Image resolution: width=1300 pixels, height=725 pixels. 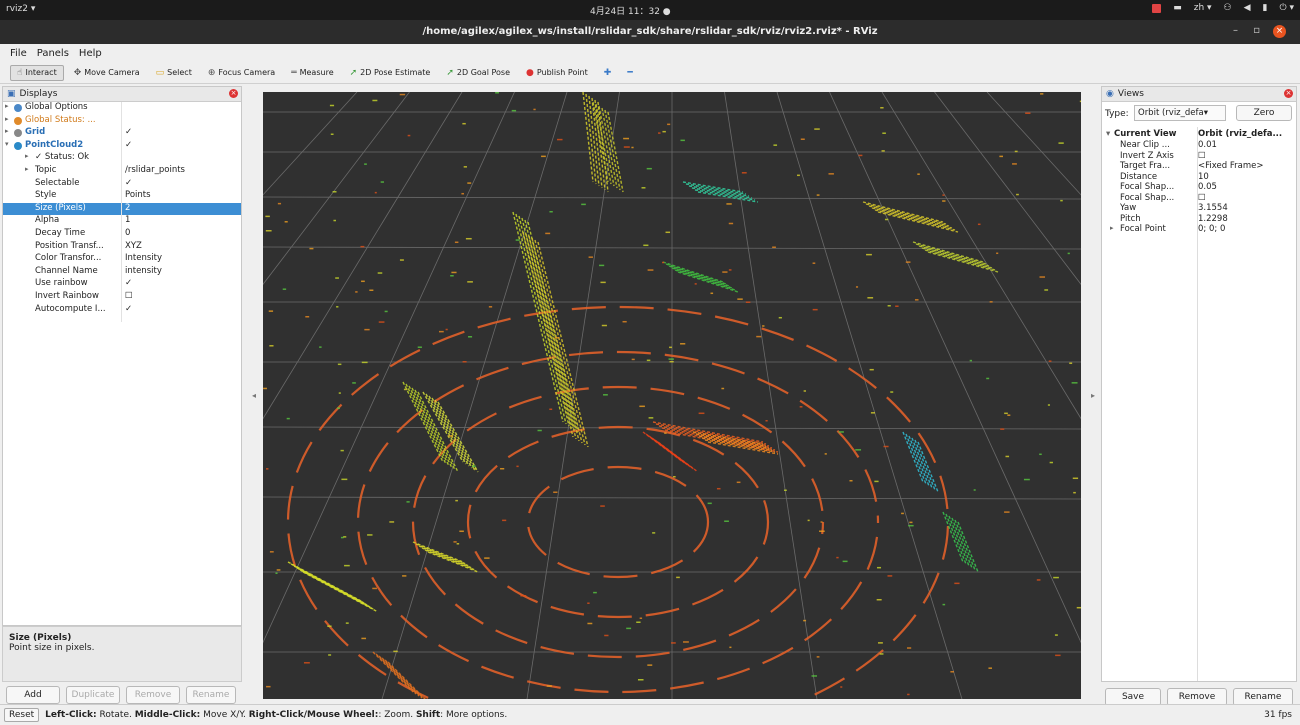 I want to click on view-property-value: 1.2298, so click(x=1213, y=219).